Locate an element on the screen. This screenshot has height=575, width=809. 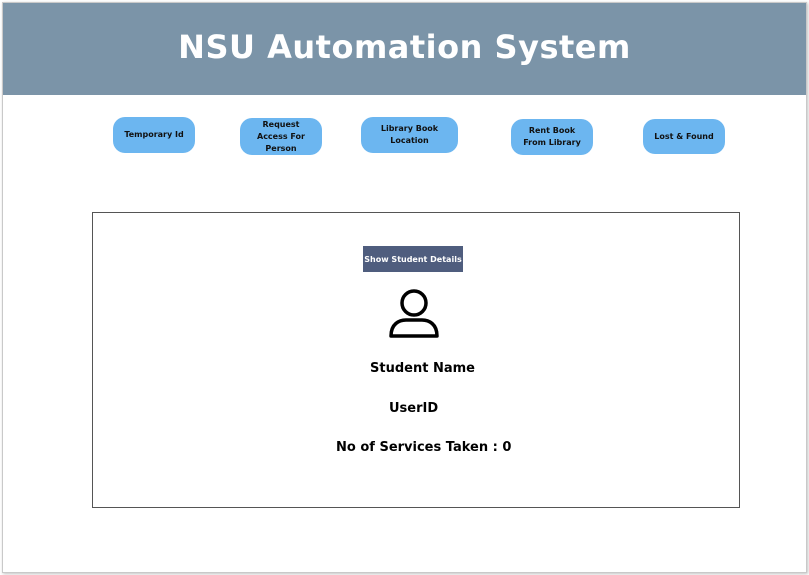
lost-and-found-label: Lost & Found is located at coordinates (684, 136).